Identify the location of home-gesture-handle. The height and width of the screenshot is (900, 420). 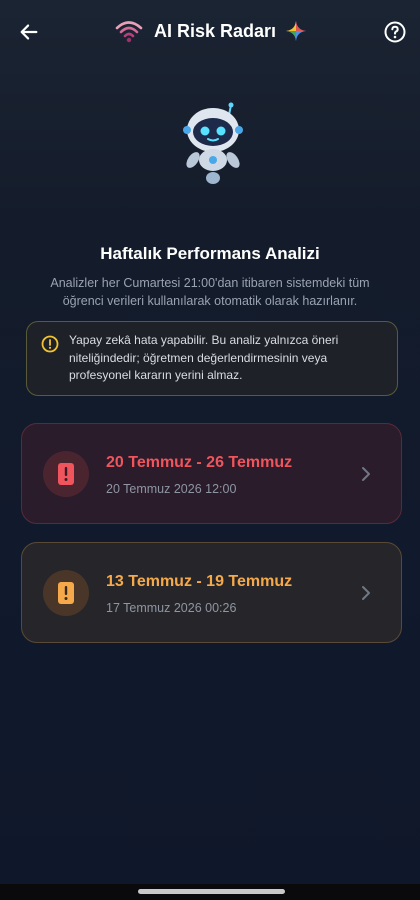
(211, 891).